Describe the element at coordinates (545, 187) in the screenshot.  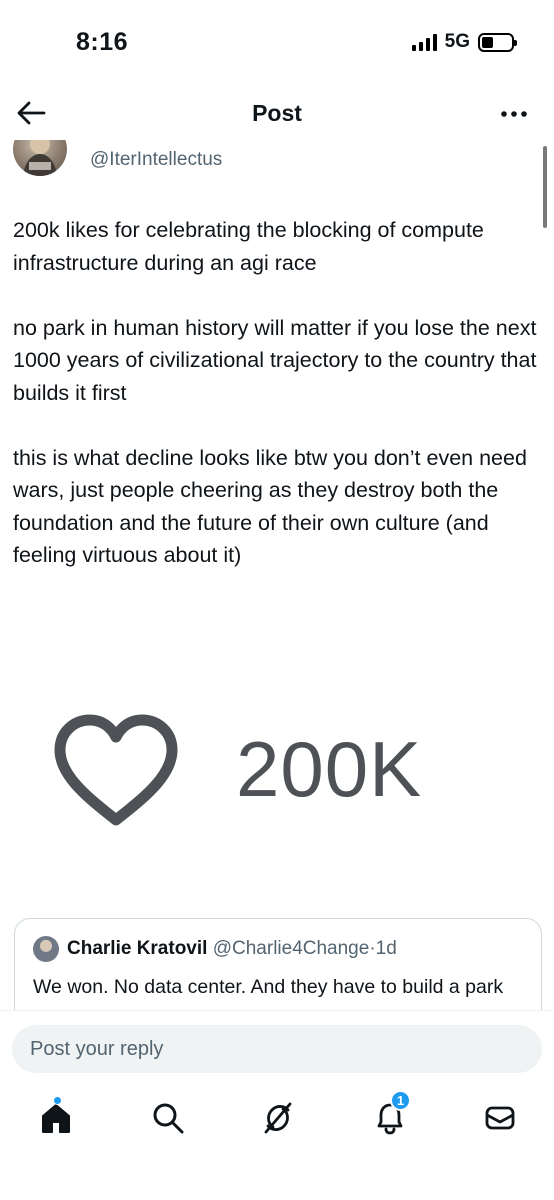
I see `scrollbar` at that location.